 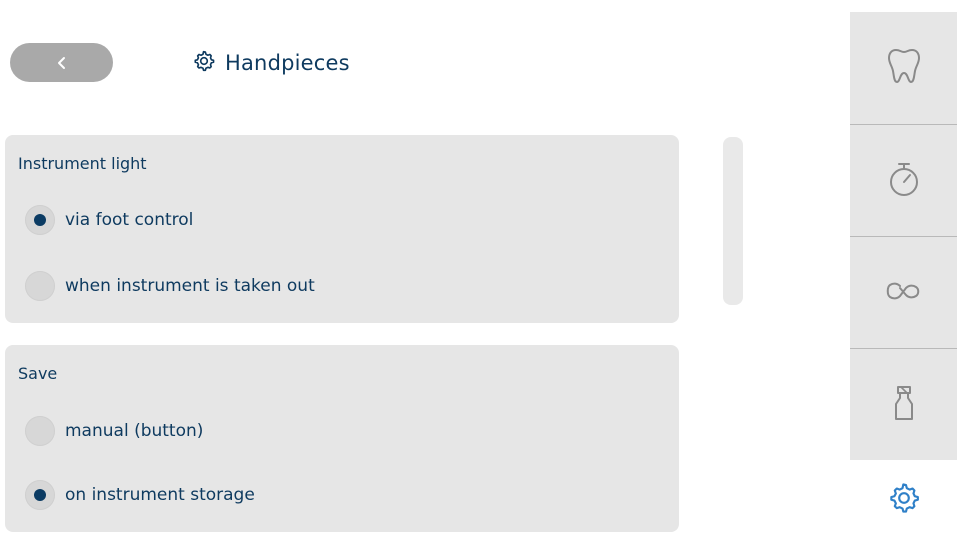 I want to click on option-label: via foot control, so click(x=129, y=220).